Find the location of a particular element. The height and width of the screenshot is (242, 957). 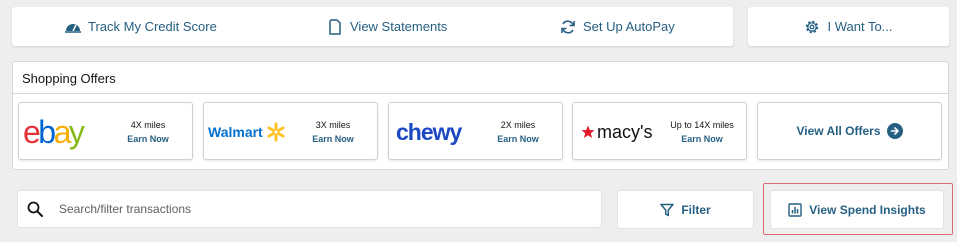

shopping-offers-title: Shopping Offers is located at coordinates (69, 78).